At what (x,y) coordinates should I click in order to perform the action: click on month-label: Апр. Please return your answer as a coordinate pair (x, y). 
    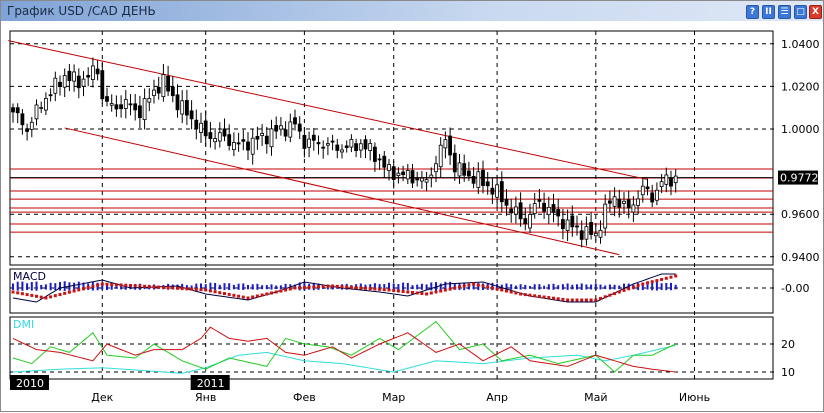
    Looking at the image, I should click on (497, 397).